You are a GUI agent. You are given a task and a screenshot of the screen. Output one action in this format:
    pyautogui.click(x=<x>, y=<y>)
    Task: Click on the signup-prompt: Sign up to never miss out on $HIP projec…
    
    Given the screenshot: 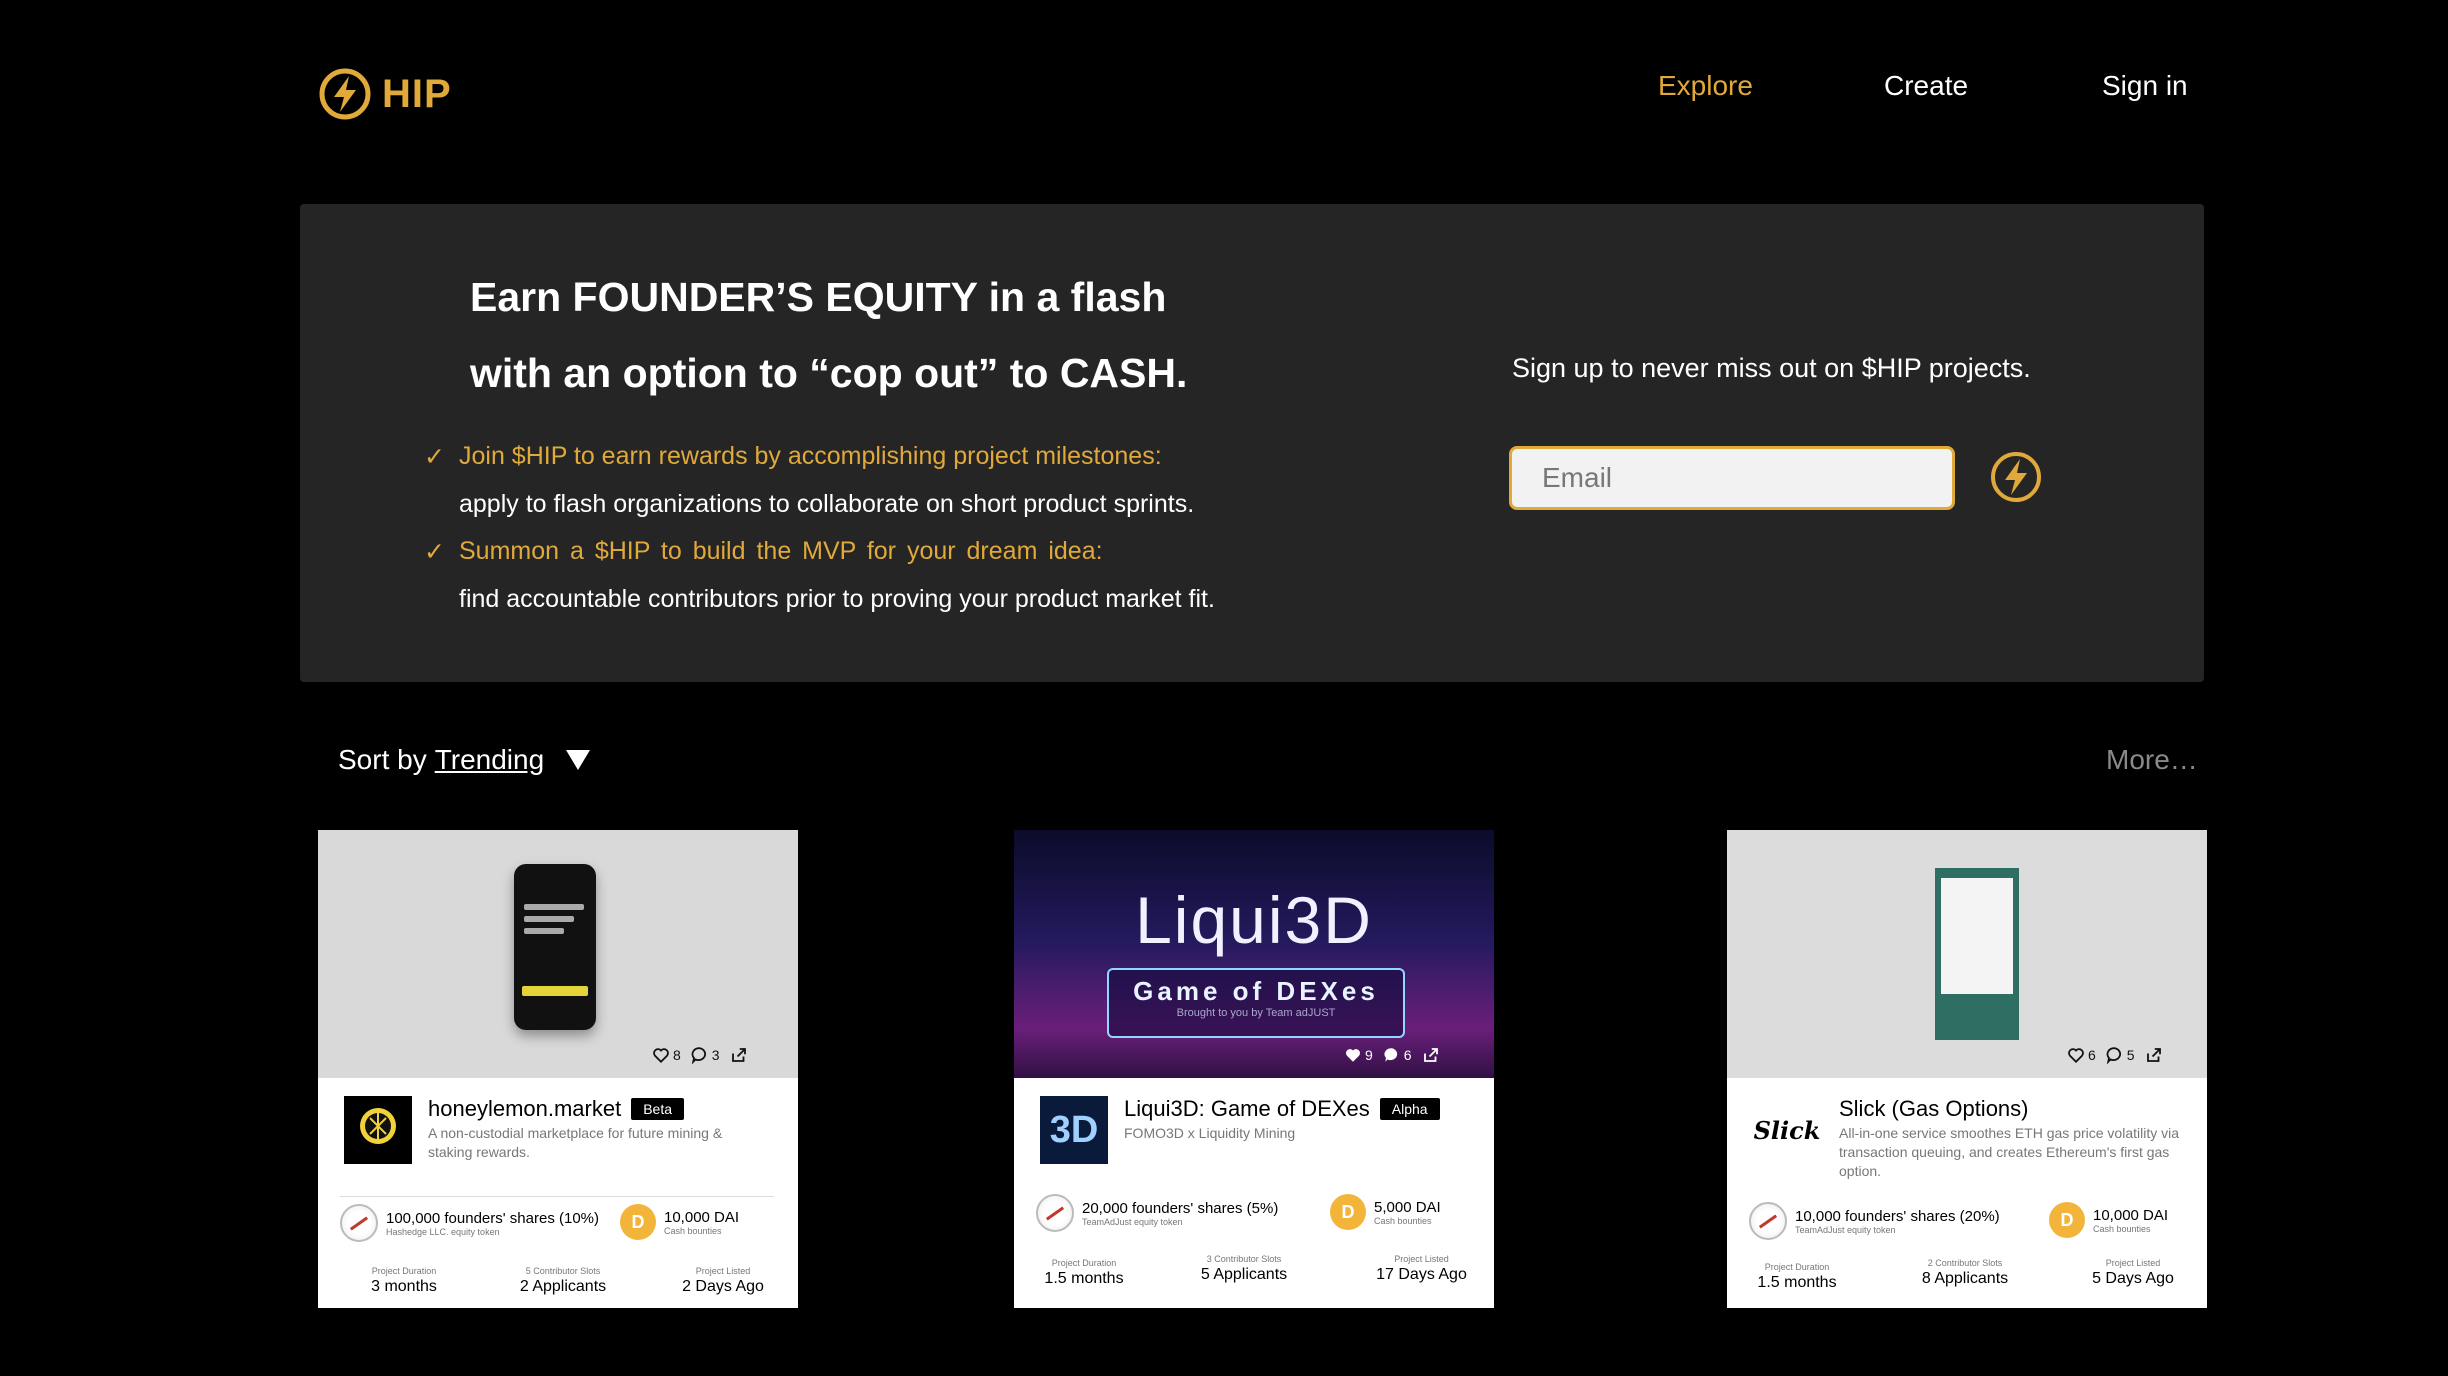 What is the action you would take?
    pyautogui.click(x=1771, y=368)
    